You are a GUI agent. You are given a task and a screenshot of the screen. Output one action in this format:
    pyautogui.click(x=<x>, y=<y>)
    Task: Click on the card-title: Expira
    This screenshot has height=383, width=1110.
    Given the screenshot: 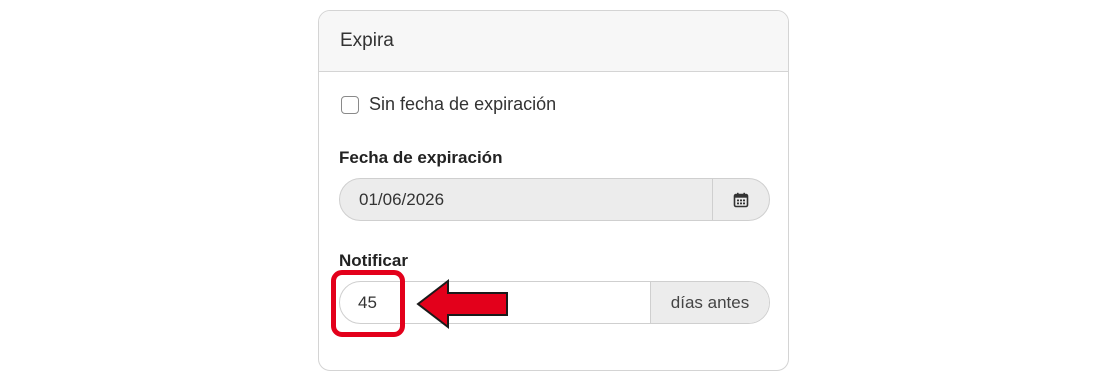 What is the action you would take?
    pyautogui.click(x=367, y=40)
    